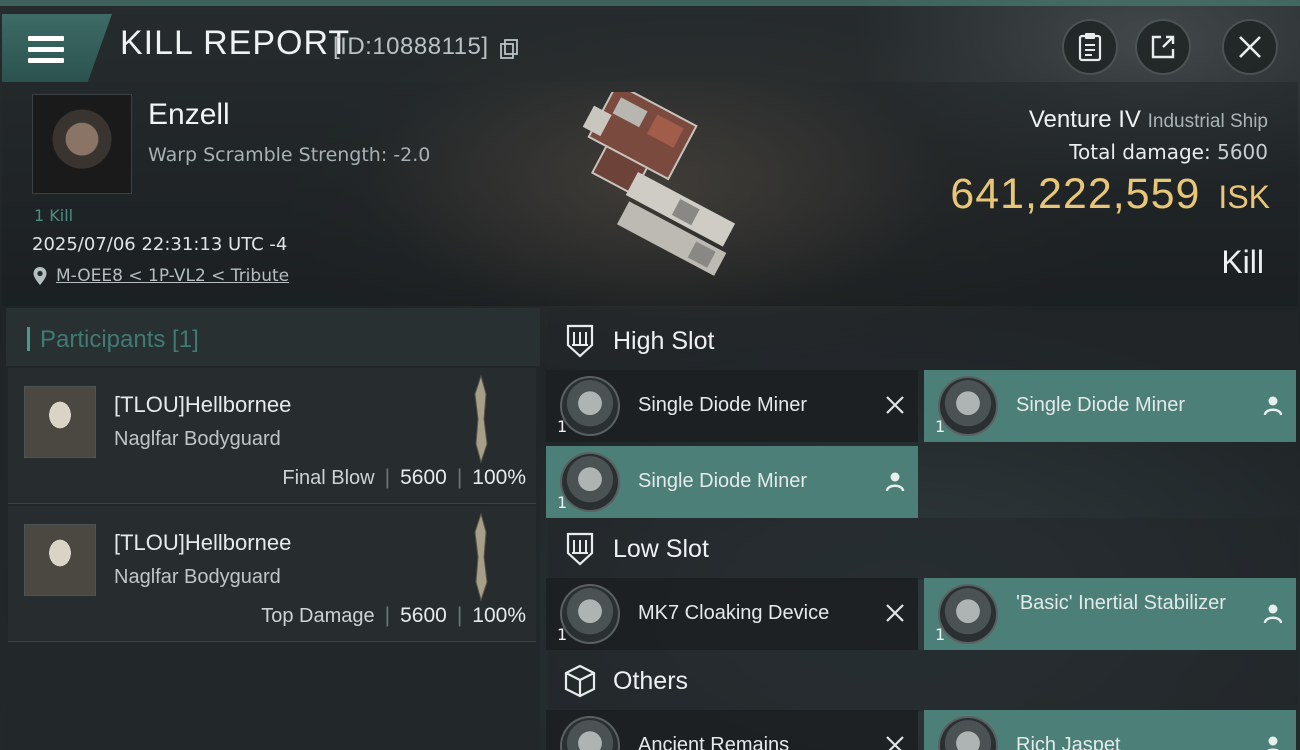 The width and height of the screenshot is (1300, 750). I want to click on warp-scramble-strength: Warp Scramble Strength: -2.0, so click(289, 155).